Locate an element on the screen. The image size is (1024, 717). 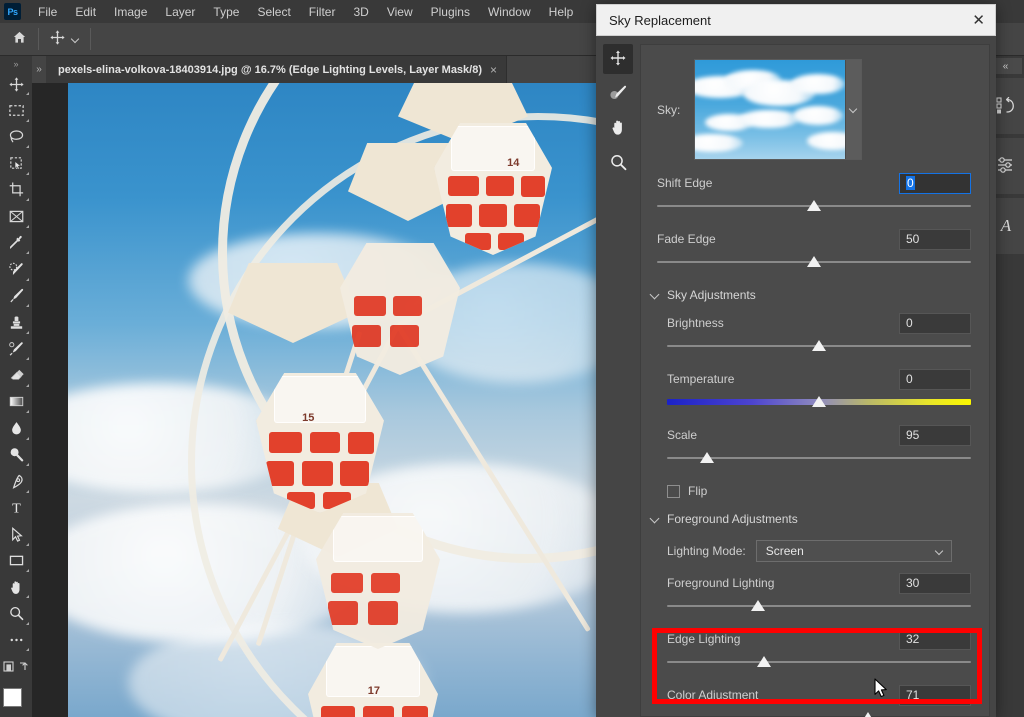
menu-type: Type is located at coordinates (226, 12).